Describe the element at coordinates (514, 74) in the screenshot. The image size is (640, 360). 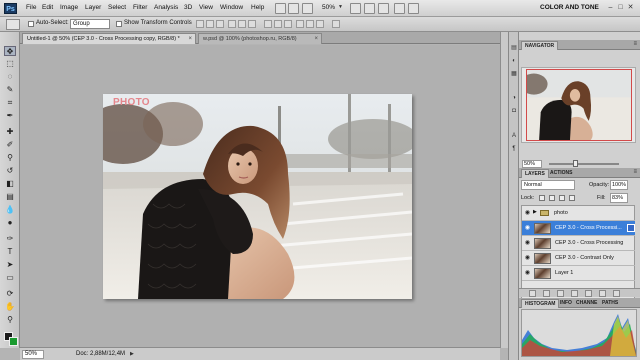
I see `swatches-panel-icon: ▦` at that location.